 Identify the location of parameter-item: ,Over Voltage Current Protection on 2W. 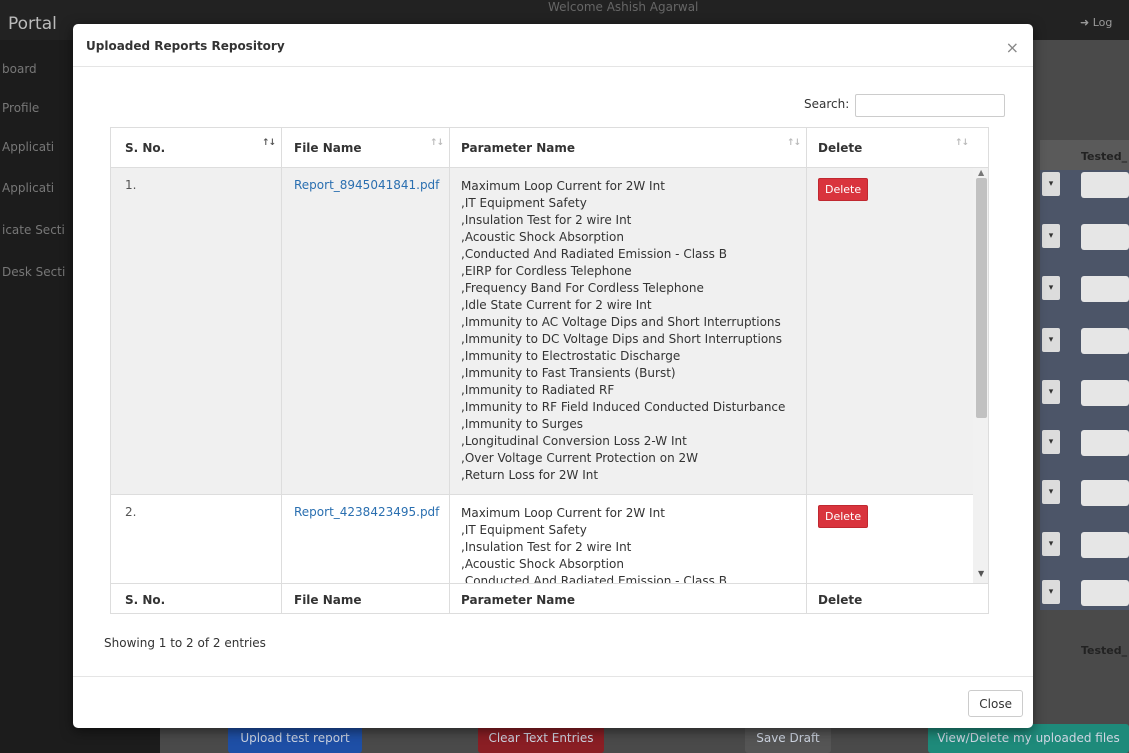
(579, 458).